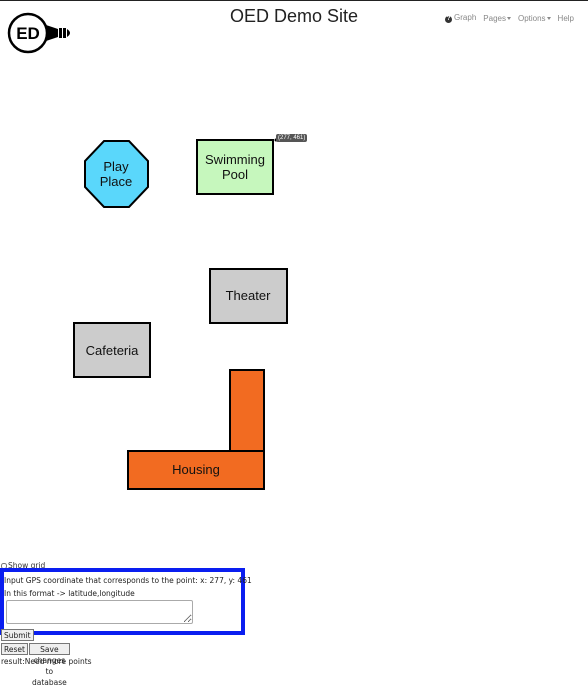 The height and width of the screenshot is (688, 588). What do you see at coordinates (46, 661) in the screenshot?
I see `result-text: result:Need more points` at bounding box center [46, 661].